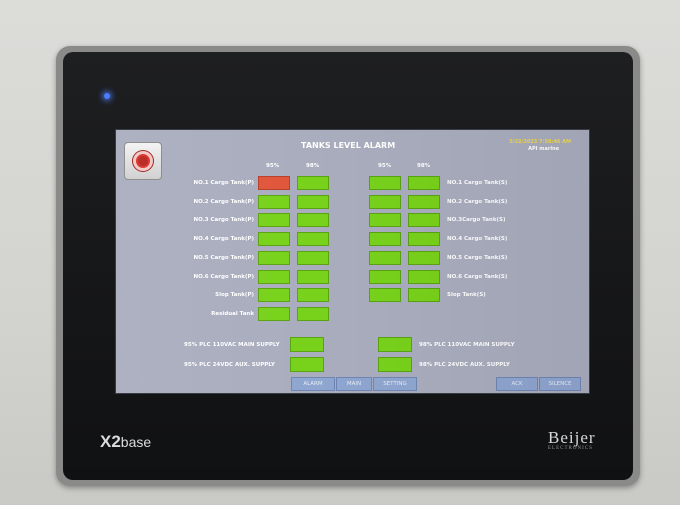 This screenshot has width=680, height=505. Describe the element at coordinates (232, 313) in the screenshot. I see `tank-label: Residual Tank` at that location.